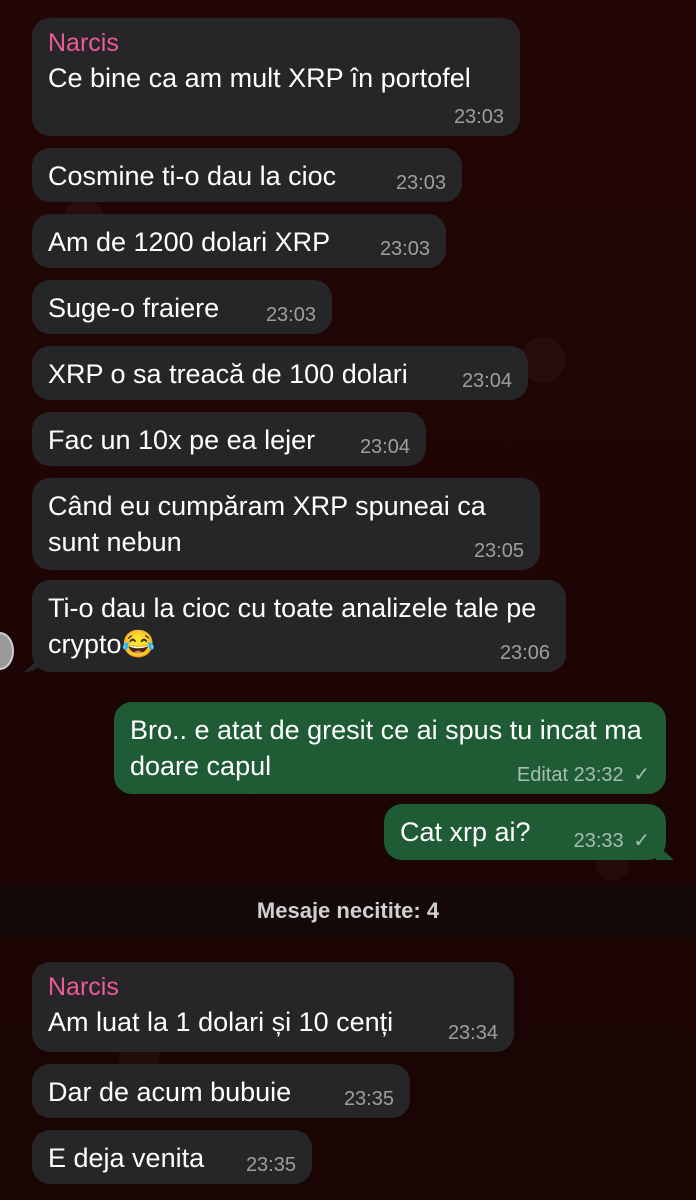 This screenshot has width=696, height=1200. I want to click on message-meta: 23:33 ✓, so click(612, 841).